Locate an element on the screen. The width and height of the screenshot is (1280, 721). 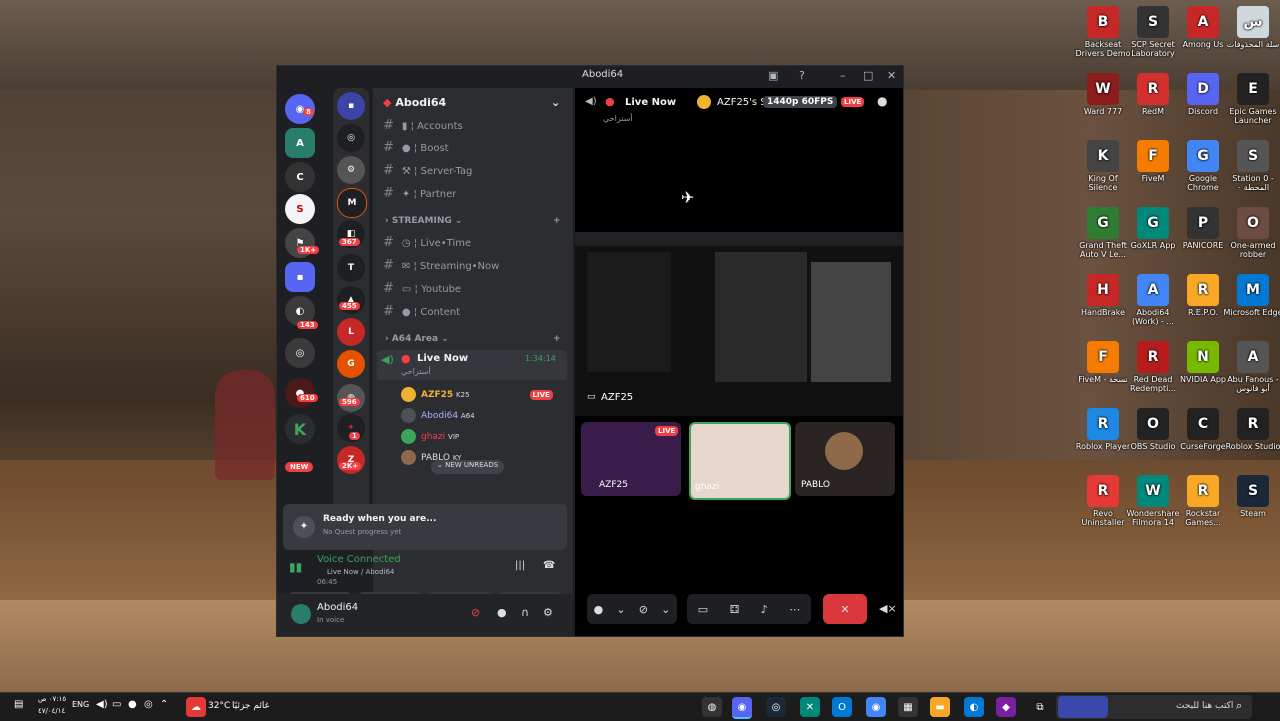
taskbar-chrome-icon: ◉ is located at coordinates (876, 707).